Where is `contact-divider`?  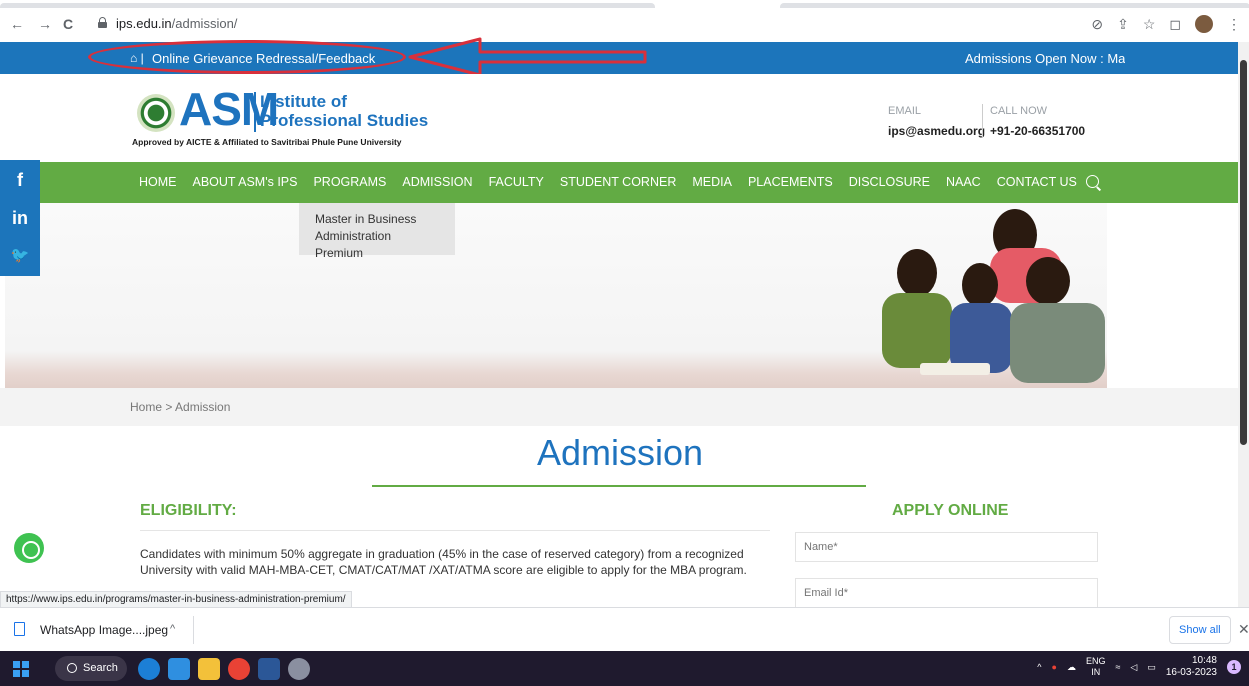
contact-divider is located at coordinates (982, 121).